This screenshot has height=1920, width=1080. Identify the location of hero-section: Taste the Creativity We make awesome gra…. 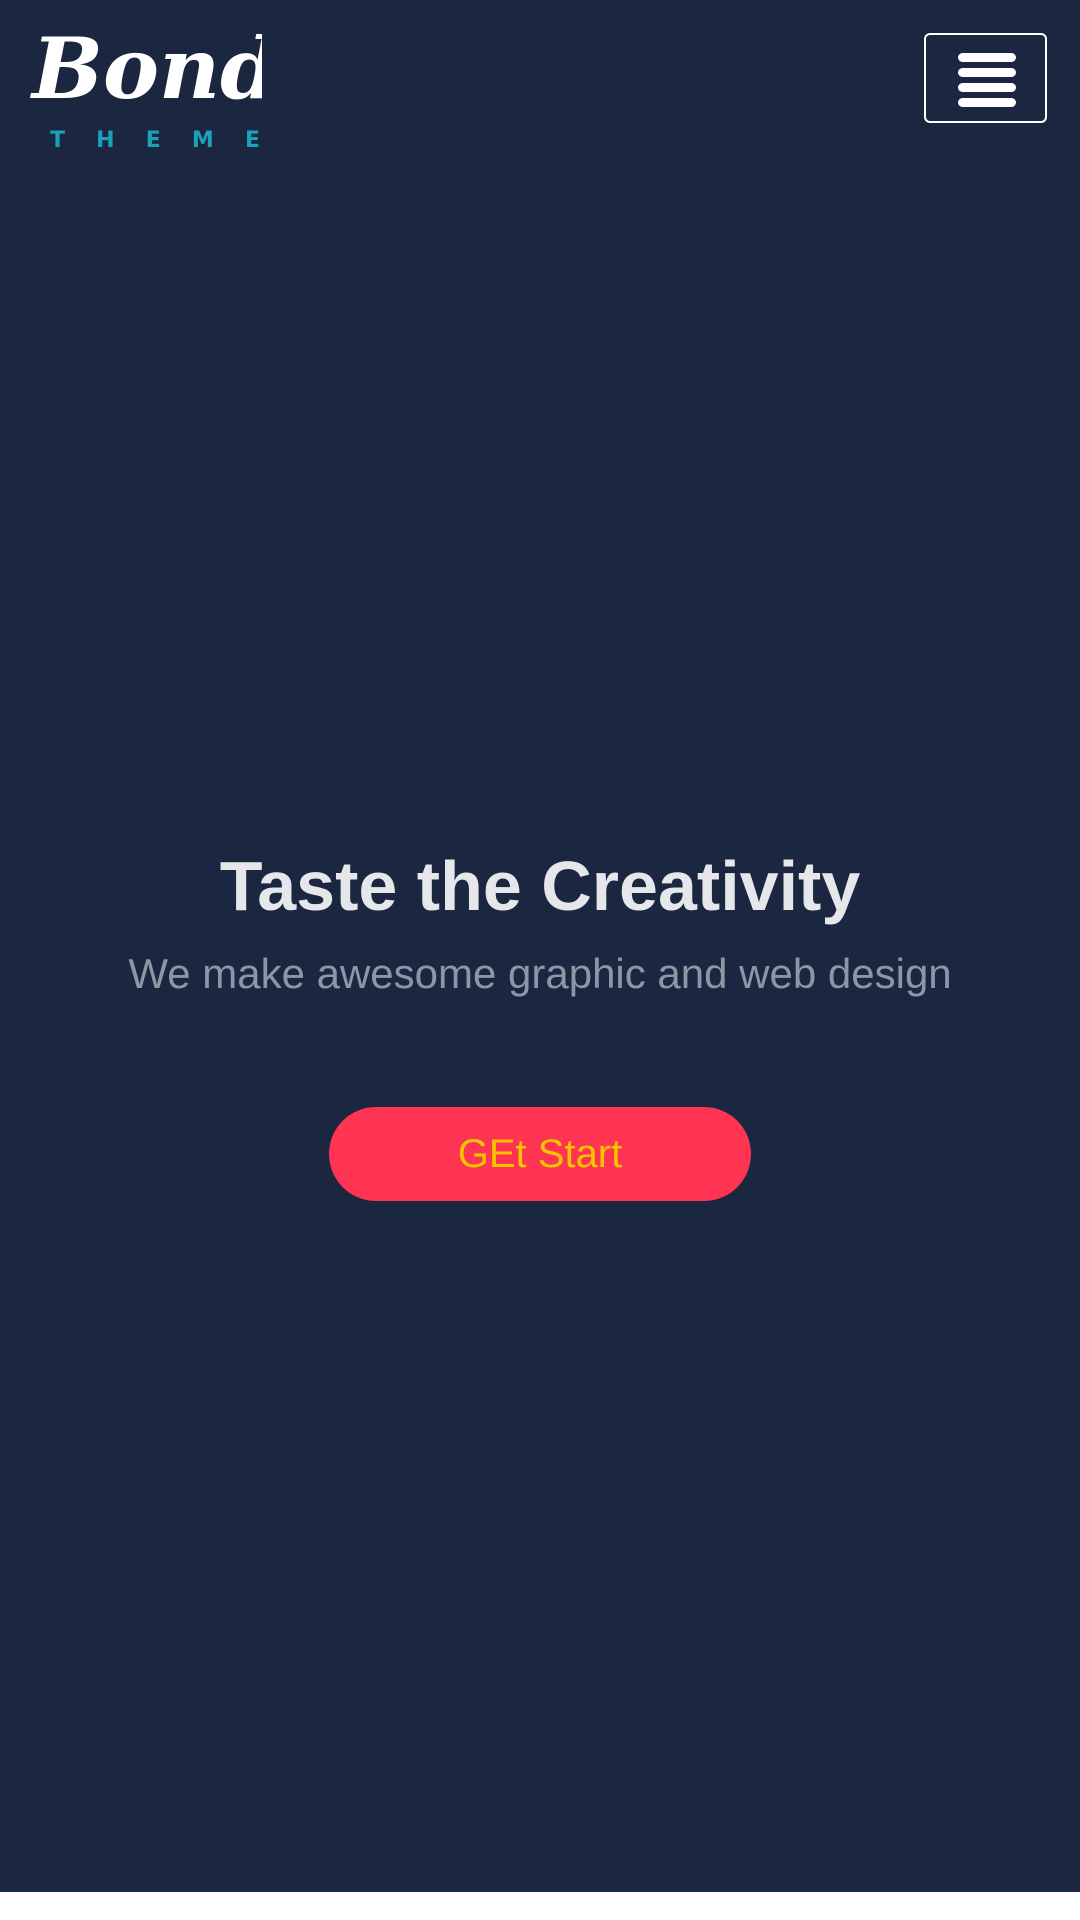
(540, 921).